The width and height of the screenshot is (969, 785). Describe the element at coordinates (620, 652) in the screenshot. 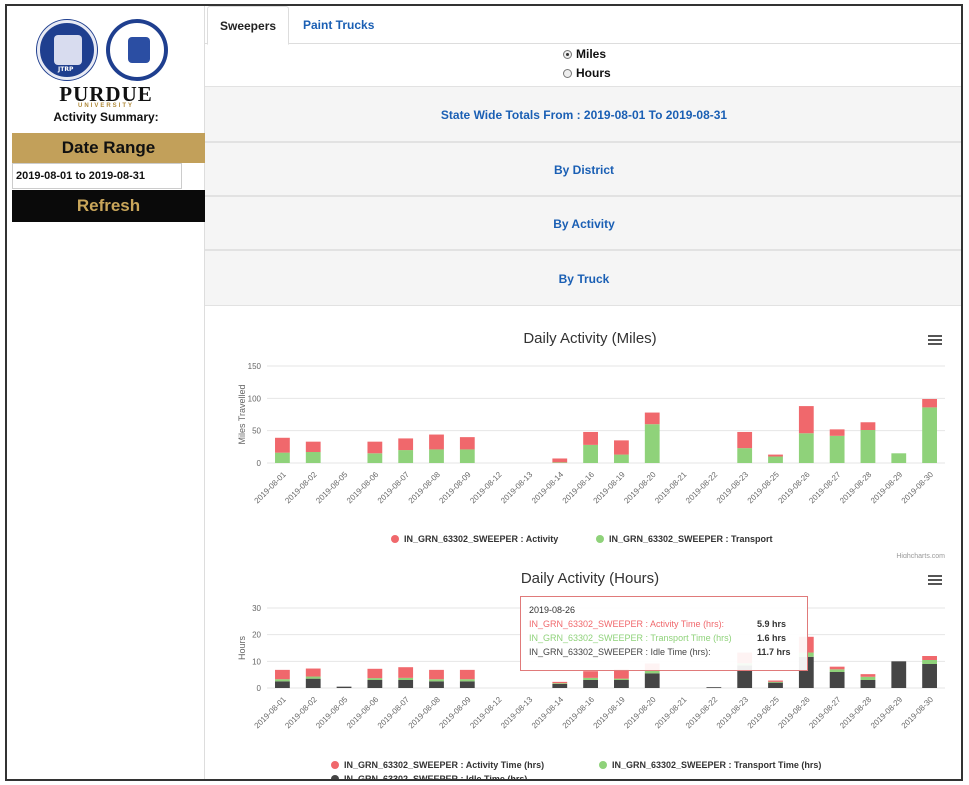

I see `tooltip-idle-name: IN_GRN_63302_SWEEPER : Idle Time (hrs):` at that location.